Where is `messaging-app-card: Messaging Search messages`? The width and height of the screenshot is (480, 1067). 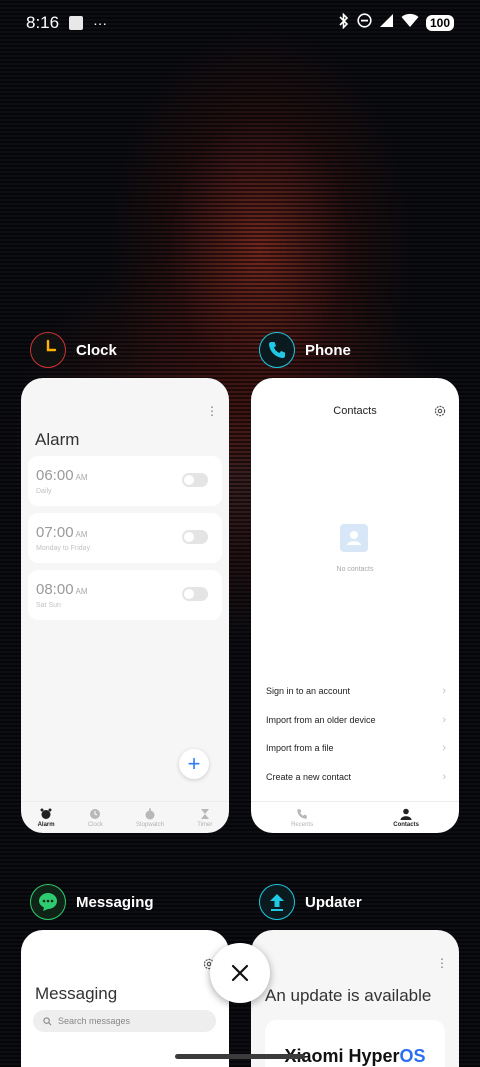 messaging-app-card: Messaging Search messages is located at coordinates (125, 998).